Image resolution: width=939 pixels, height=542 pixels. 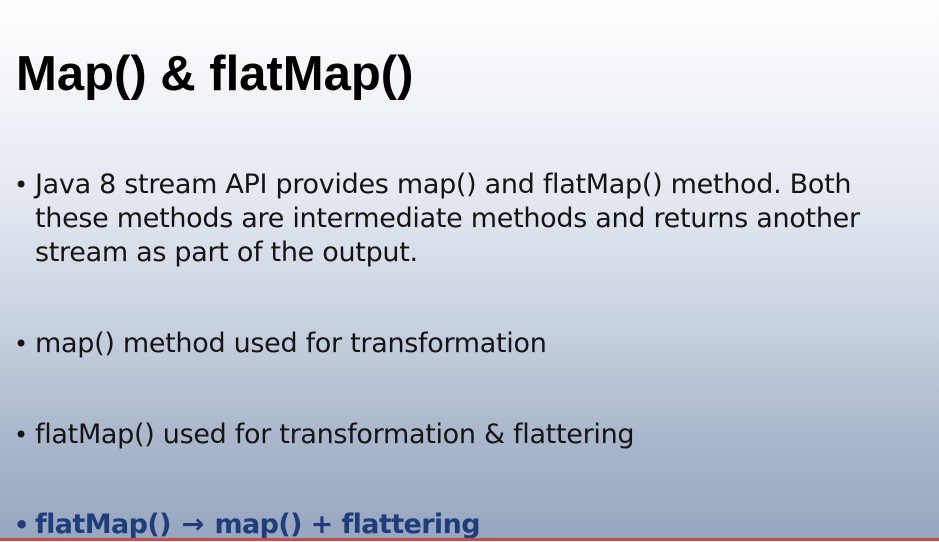 I want to click on bullet-item: • flatMap() → map() + flattering, so click(x=247, y=525).